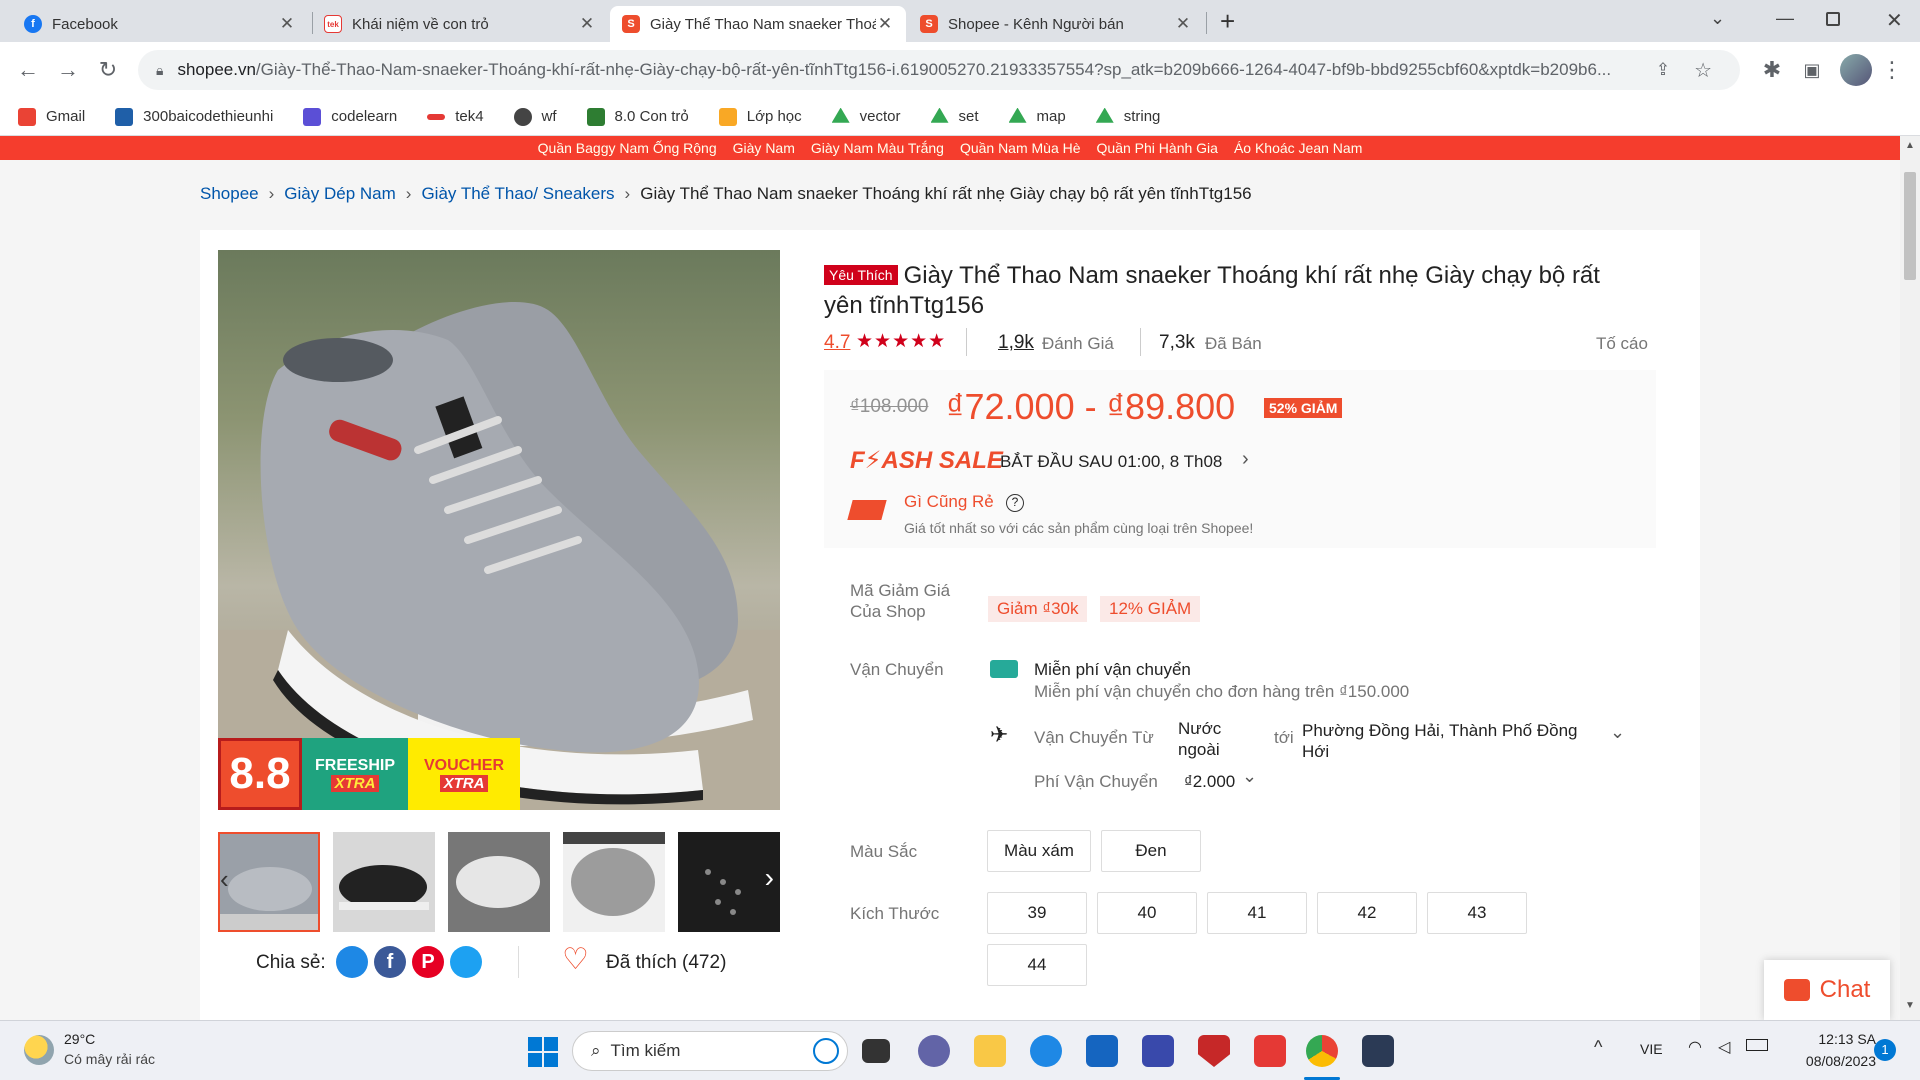  I want to click on tab-shopee-seller: S Shopee - Kênh Người bán ✕, so click(1056, 24).